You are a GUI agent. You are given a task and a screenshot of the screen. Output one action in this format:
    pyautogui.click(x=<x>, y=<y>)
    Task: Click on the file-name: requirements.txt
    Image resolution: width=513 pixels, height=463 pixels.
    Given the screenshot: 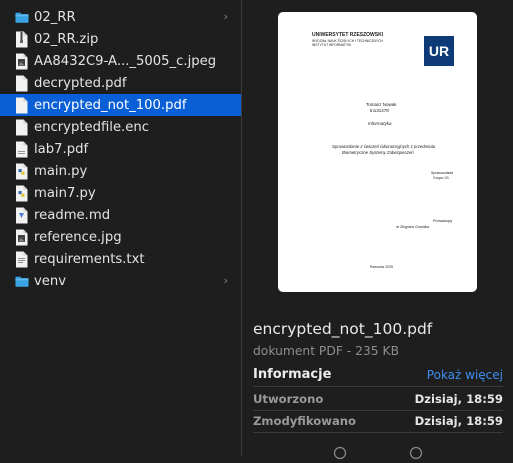 What is the action you would take?
    pyautogui.click(x=89, y=259)
    